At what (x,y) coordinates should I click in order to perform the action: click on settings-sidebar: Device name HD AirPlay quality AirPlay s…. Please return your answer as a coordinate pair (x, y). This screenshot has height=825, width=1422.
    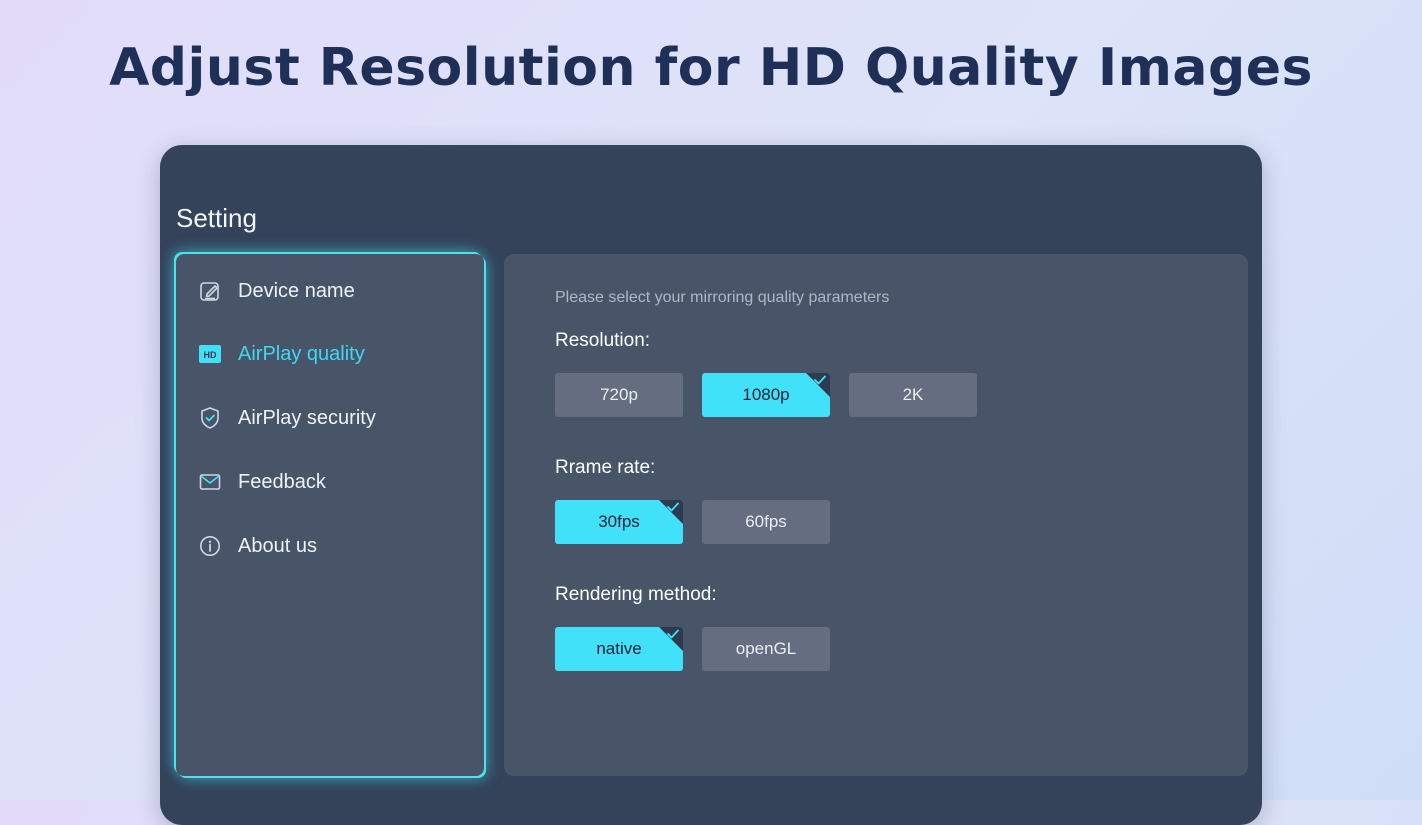
    Looking at the image, I should click on (330, 515).